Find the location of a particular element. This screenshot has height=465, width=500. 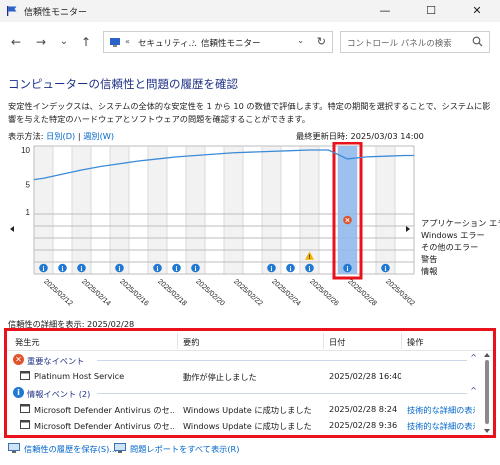

refresh-icon: ↻ is located at coordinates (321, 41).